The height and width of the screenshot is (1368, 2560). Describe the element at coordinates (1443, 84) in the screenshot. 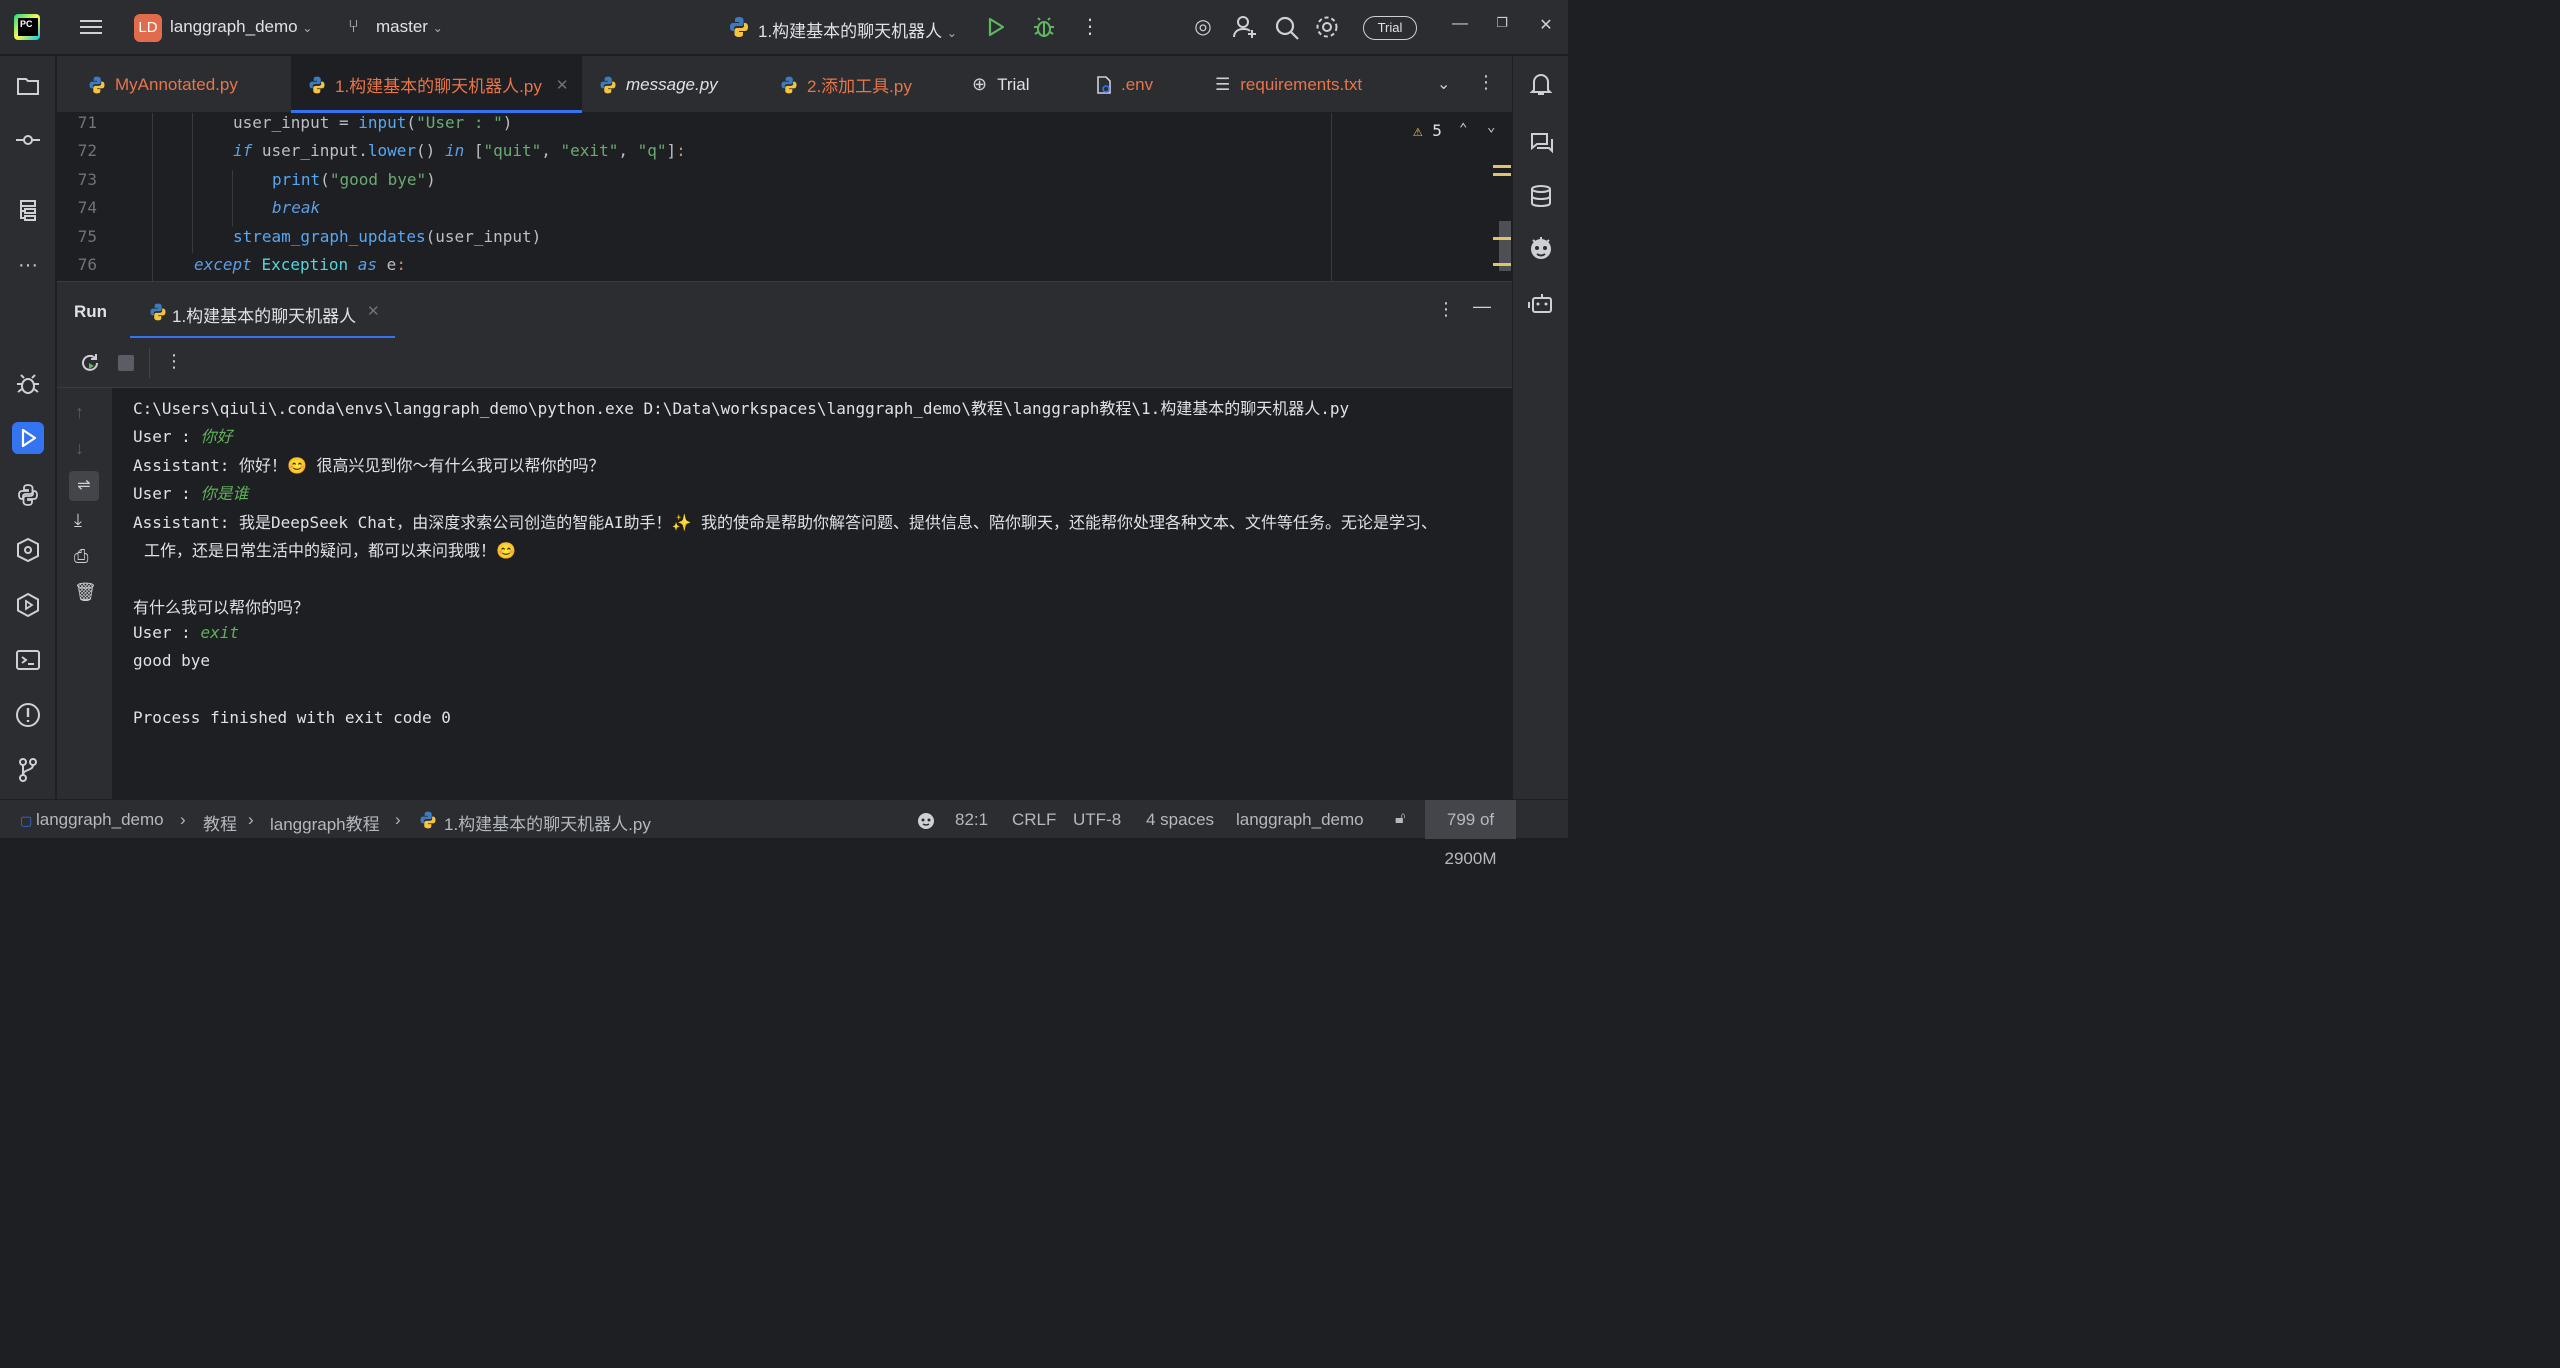

I see `tabs-overflow-chevron-icon: ⌄` at that location.